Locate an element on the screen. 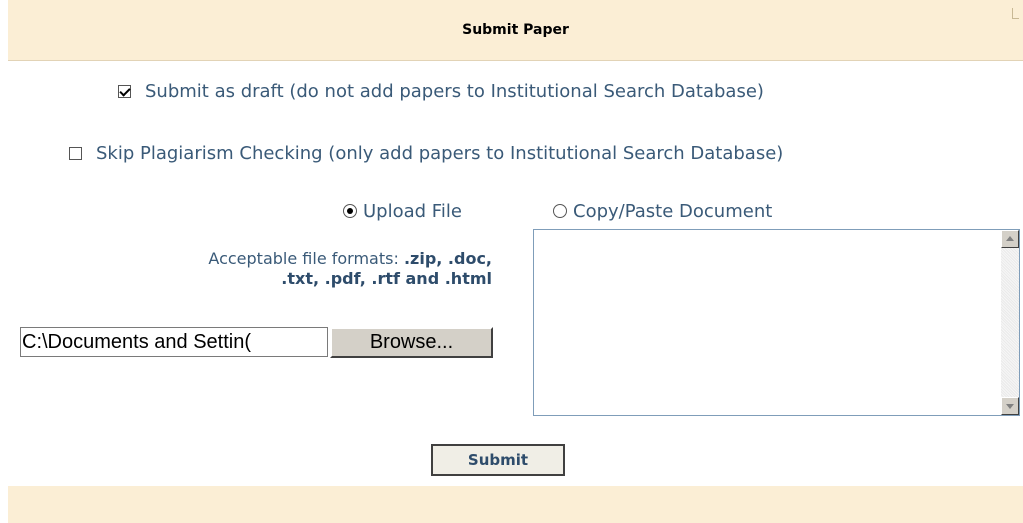 This screenshot has width=1023, height=523. panel-footer is located at coordinates (515, 504).